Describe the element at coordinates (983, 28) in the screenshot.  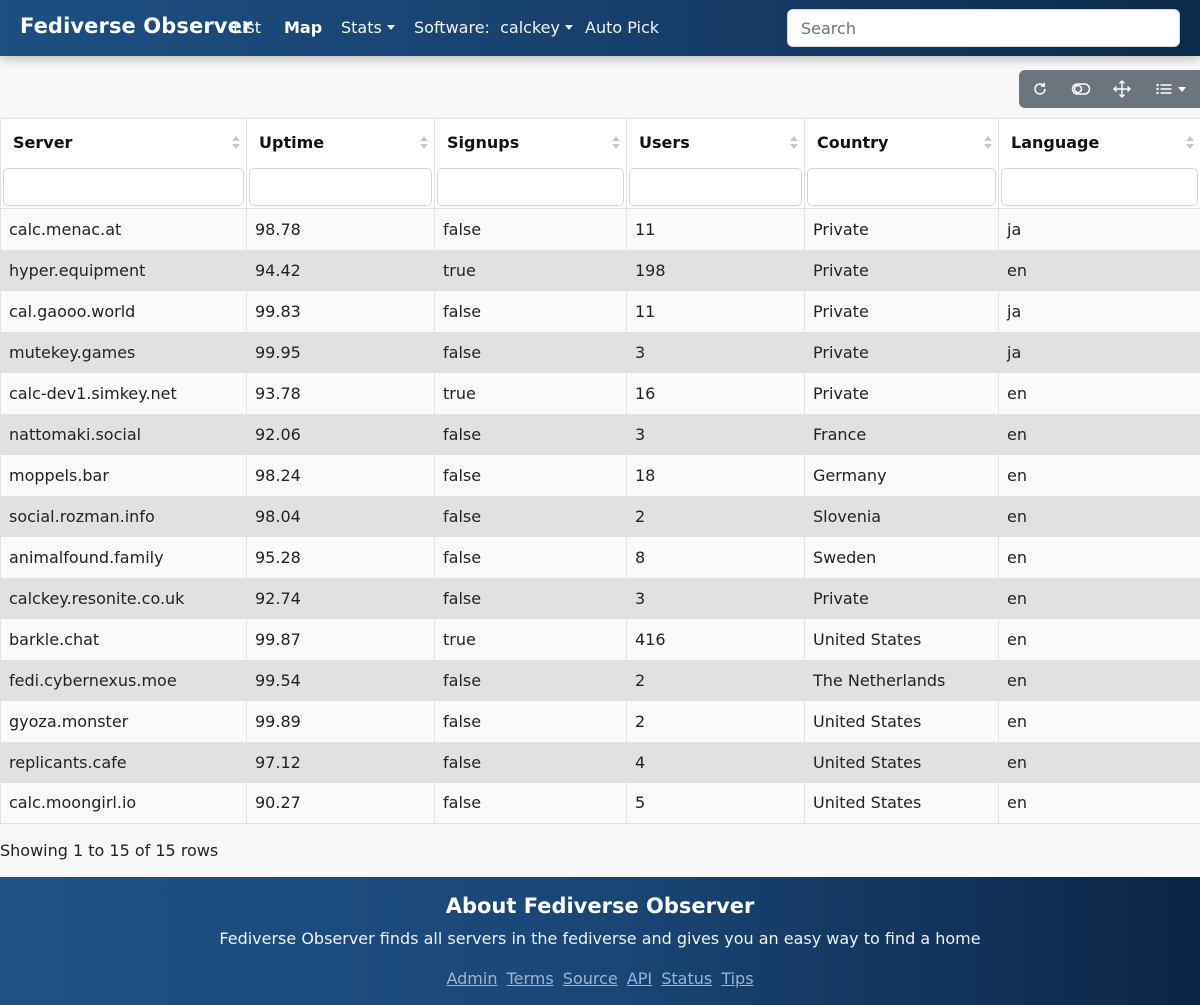
I see `search-input` at that location.